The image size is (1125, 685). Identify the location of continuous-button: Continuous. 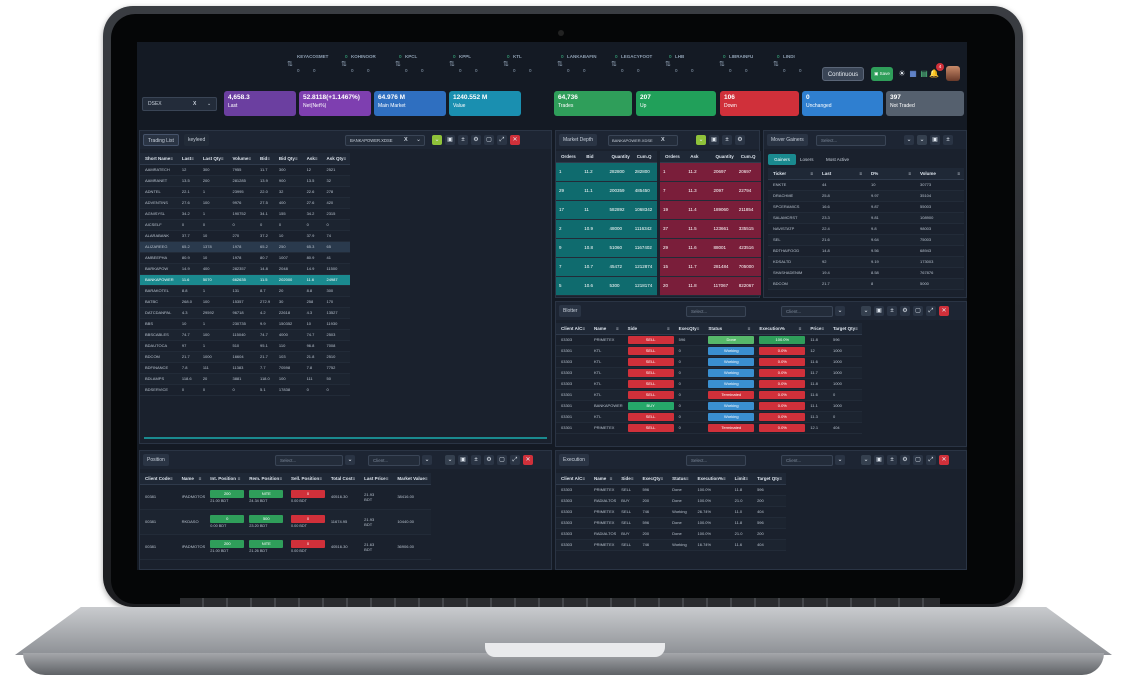
(843, 74).